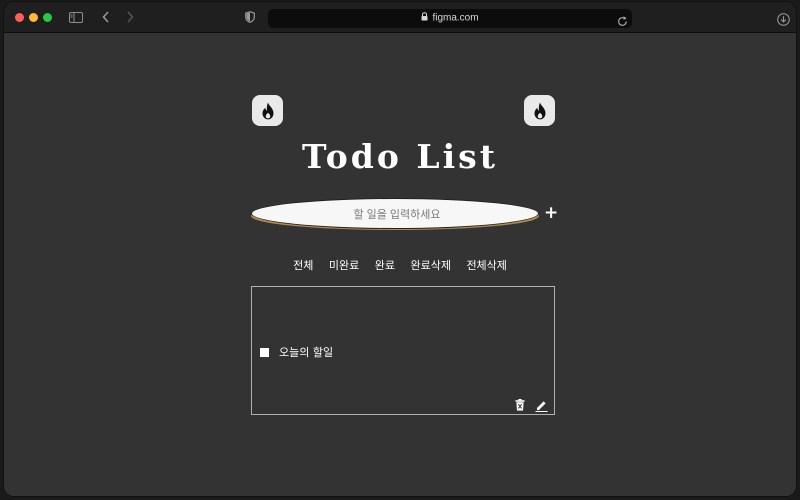  I want to click on shield-icon, so click(250, 17).